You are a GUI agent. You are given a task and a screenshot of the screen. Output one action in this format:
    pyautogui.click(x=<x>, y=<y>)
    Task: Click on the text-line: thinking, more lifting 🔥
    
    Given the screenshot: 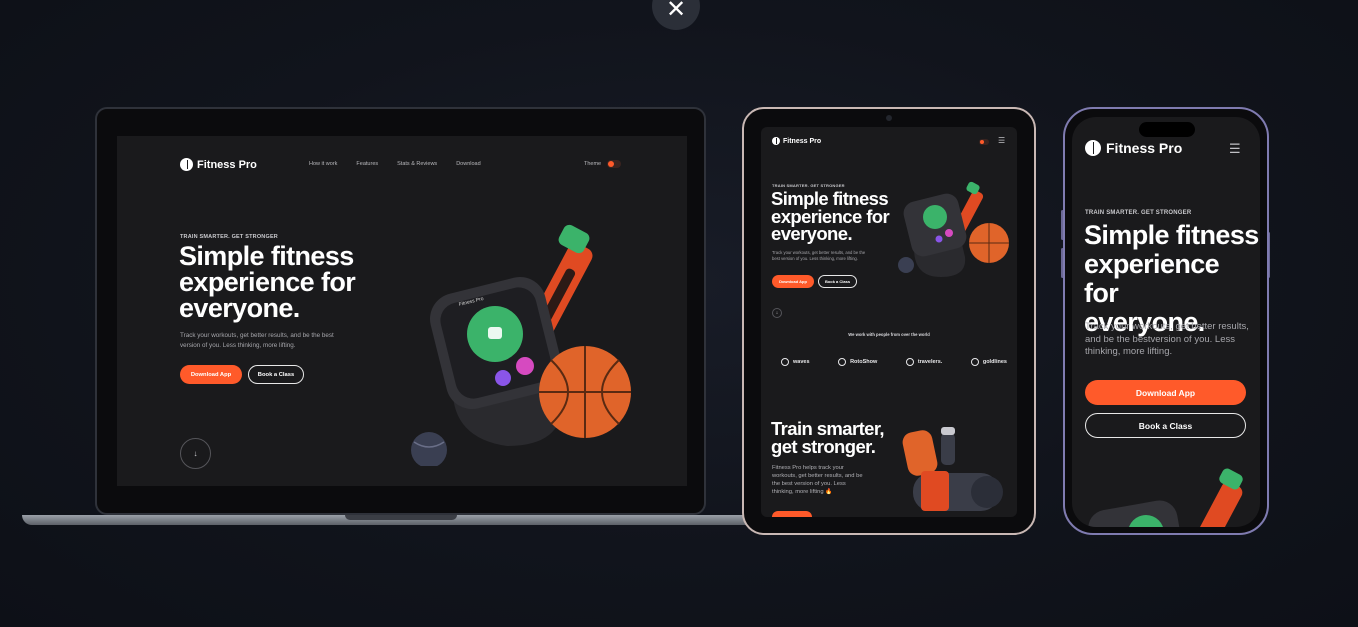 What is the action you would take?
    pyautogui.click(x=802, y=492)
    